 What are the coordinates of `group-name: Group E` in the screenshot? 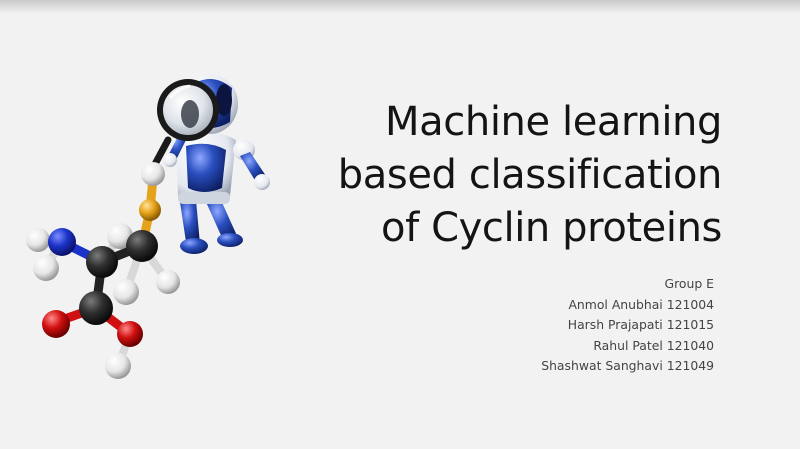 It's located at (689, 283).